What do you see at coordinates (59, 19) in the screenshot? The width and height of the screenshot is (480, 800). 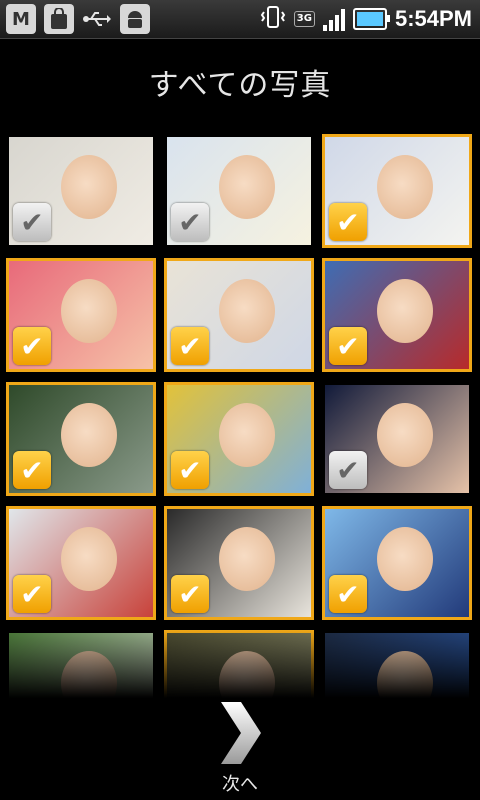 I see `shopping-bag-icon` at bounding box center [59, 19].